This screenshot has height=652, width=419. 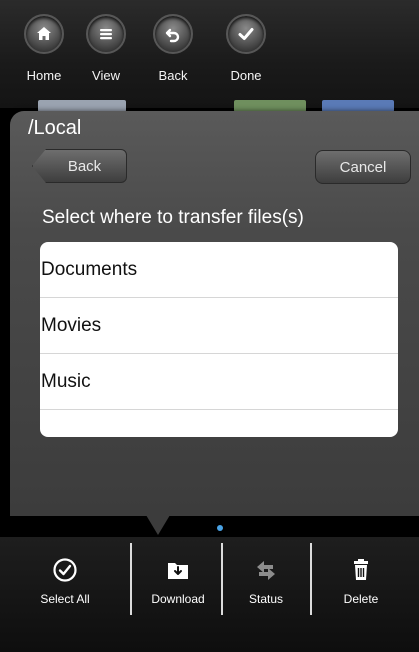 What do you see at coordinates (65, 570) in the screenshot?
I see `select-all-icon` at bounding box center [65, 570].